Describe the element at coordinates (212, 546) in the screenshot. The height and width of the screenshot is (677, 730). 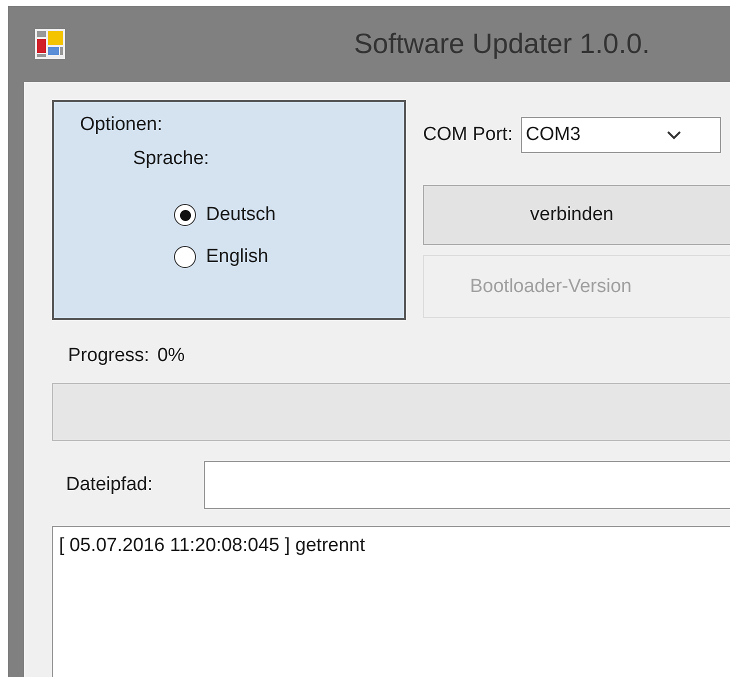
I see `log-line: [ 05.07.2016 11:20:08:045 ] getrennt` at that location.